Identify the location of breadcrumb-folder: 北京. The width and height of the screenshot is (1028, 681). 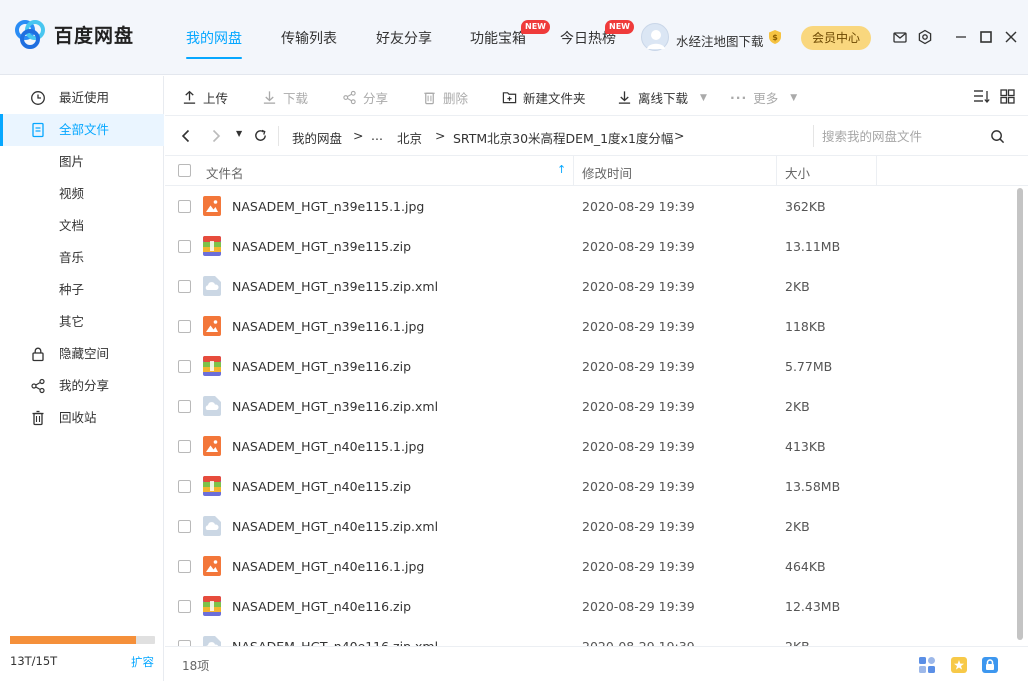
(409, 137).